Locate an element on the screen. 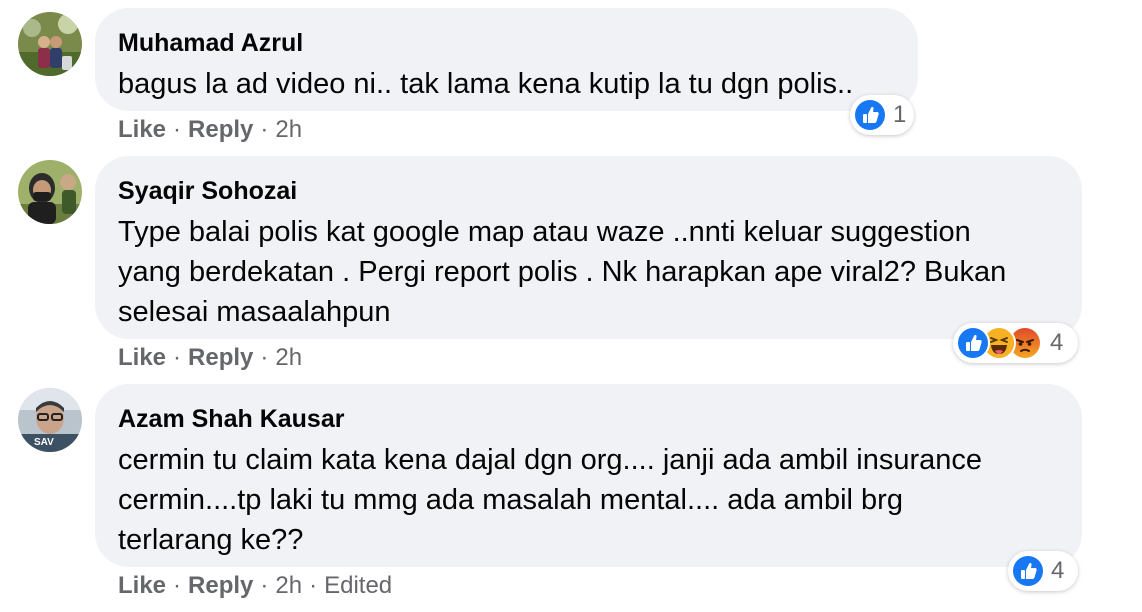 The image size is (1142, 612). comment-author: Azam Shah Kausar is located at coordinates (588, 419).